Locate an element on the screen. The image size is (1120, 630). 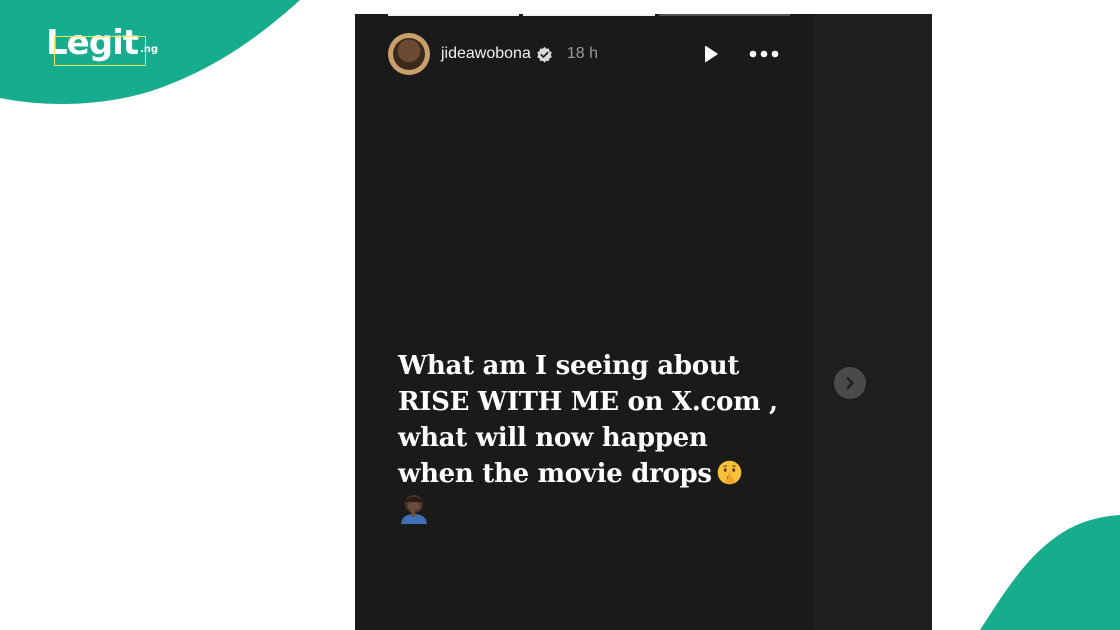
logo-tld: .ng is located at coordinates (149, 49).